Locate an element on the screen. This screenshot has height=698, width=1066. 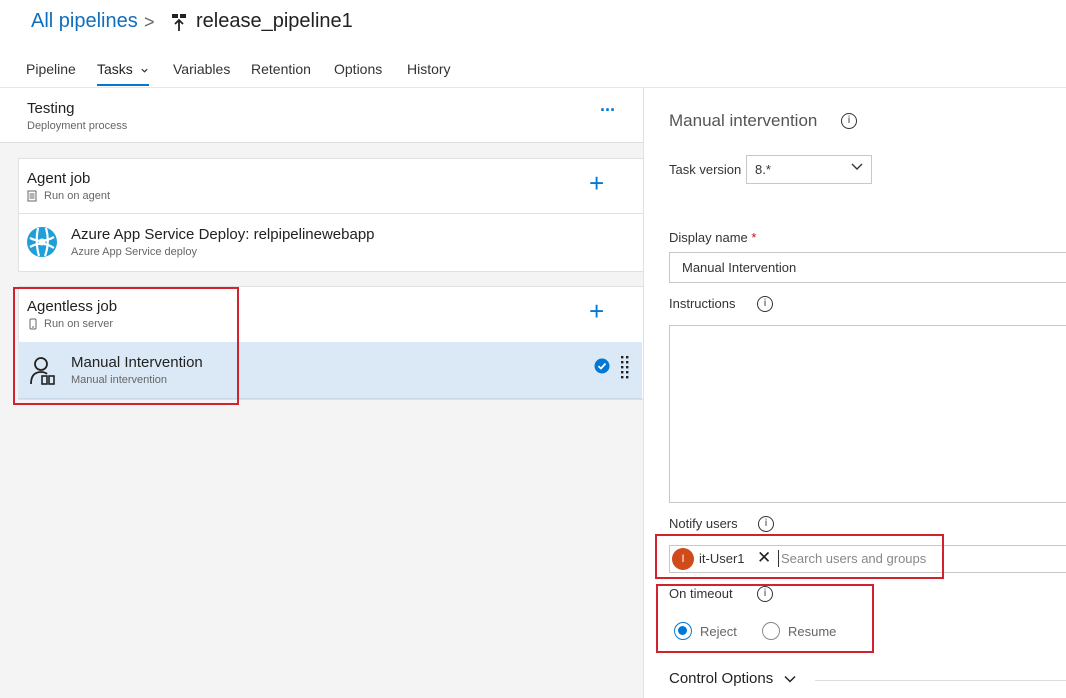
control-options-label: Control Options is located at coordinates (721, 678).